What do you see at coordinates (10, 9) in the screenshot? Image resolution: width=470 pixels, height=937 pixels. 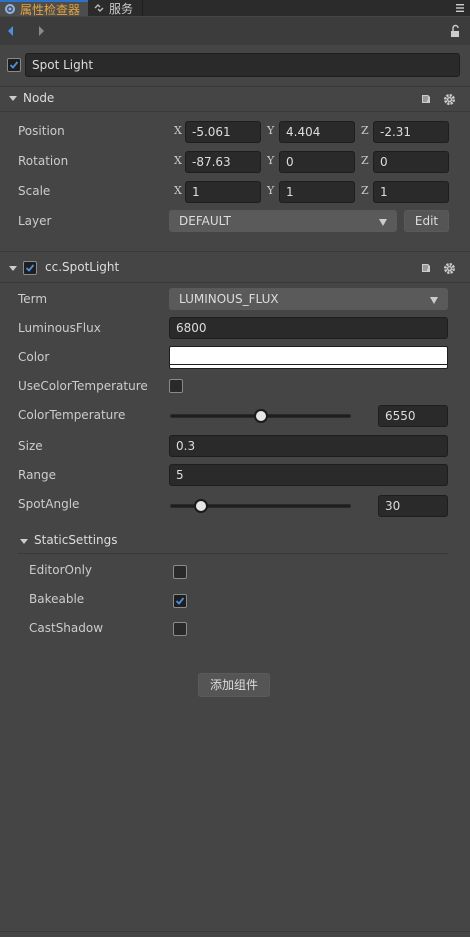 I see `gear-icon` at bounding box center [10, 9].